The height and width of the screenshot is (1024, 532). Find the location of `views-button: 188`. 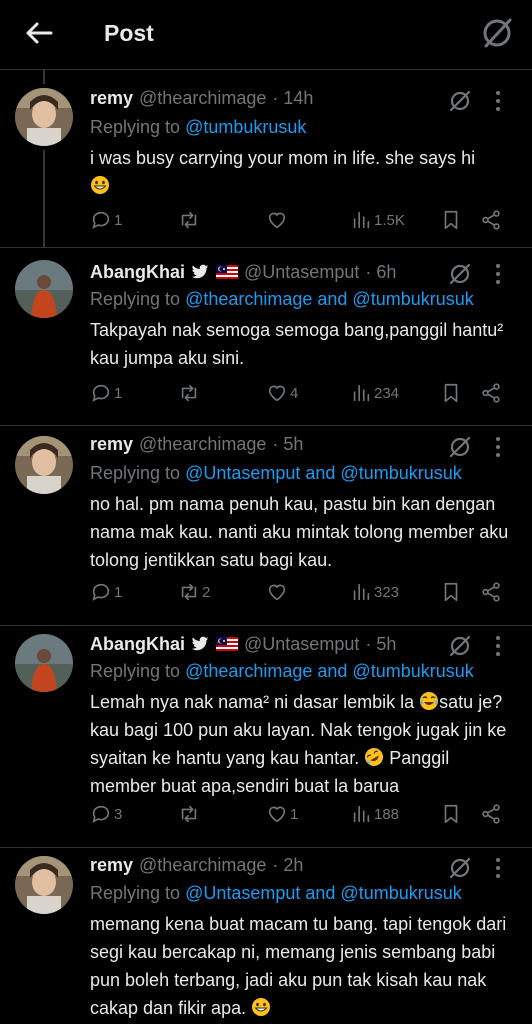

views-button: 188 is located at coordinates (374, 814).